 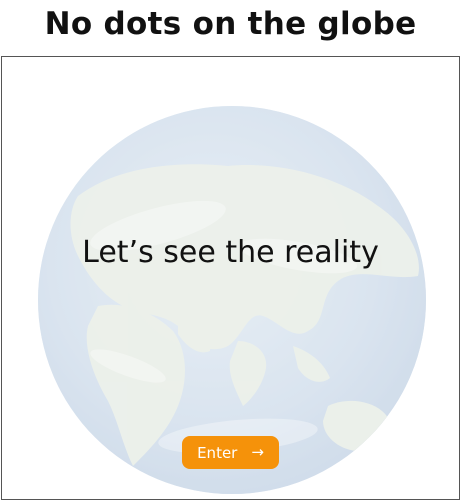 I want to click on arrow-right-icon: →, so click(x=257, y=452).